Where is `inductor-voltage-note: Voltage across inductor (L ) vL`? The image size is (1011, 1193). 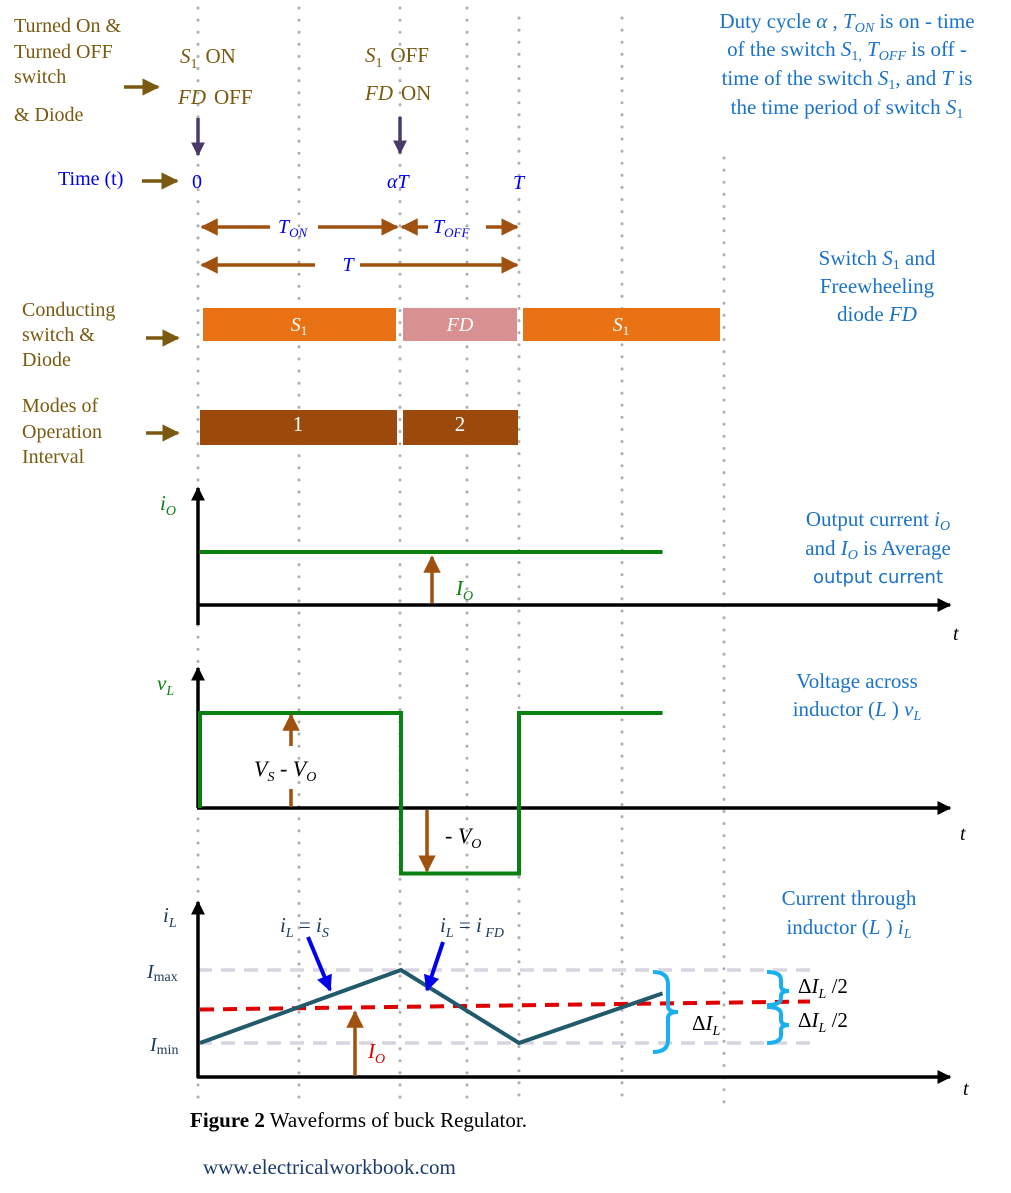
inductor-voltage-note: Voltage across inductor (L ) vL is located at coordinates (857, 696).